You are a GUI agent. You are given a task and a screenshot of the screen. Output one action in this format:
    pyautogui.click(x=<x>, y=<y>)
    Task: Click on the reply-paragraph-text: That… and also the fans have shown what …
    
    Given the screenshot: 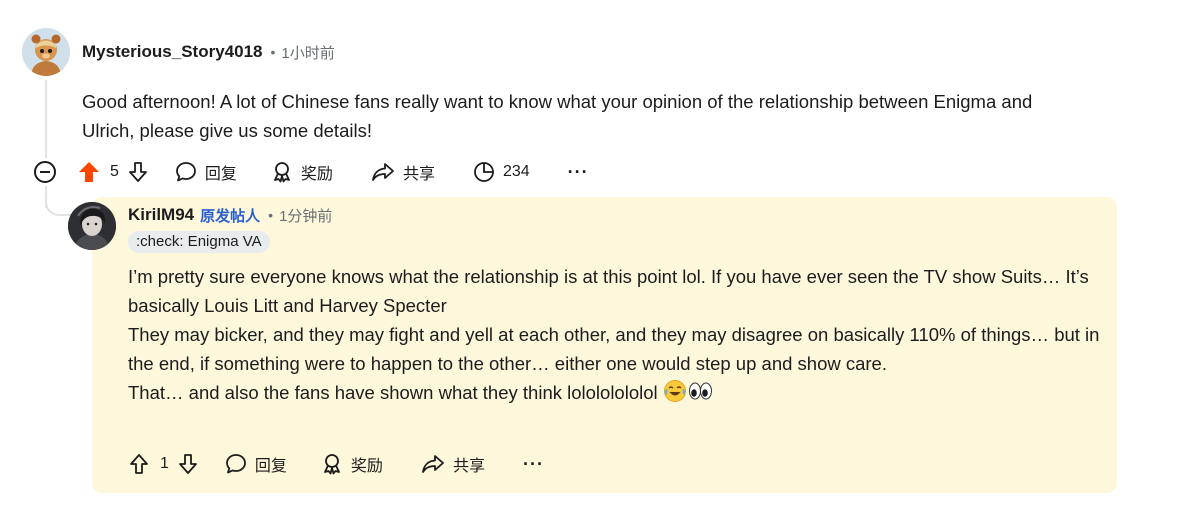 What is the action you would take?
    pyautogui.click(x=393, y=392)
    